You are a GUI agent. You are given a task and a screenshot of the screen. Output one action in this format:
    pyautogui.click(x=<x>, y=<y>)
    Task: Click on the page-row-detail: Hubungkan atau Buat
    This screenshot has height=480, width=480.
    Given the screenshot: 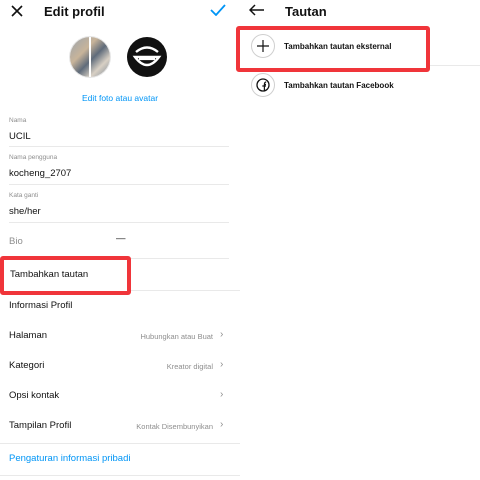 What is the action you would take?
    pyautogui.click(x=176, y=336)
    